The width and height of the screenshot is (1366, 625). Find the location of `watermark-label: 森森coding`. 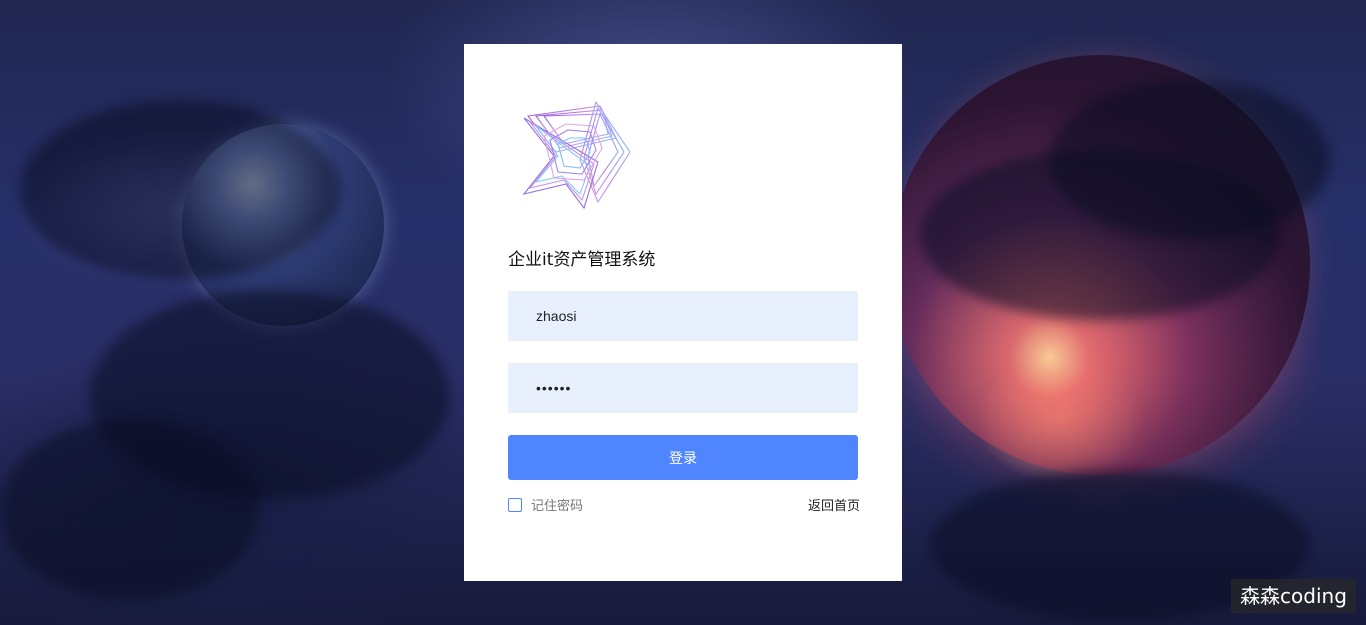

watermark-label: 森森coding is located at coordinates (1293, 596).